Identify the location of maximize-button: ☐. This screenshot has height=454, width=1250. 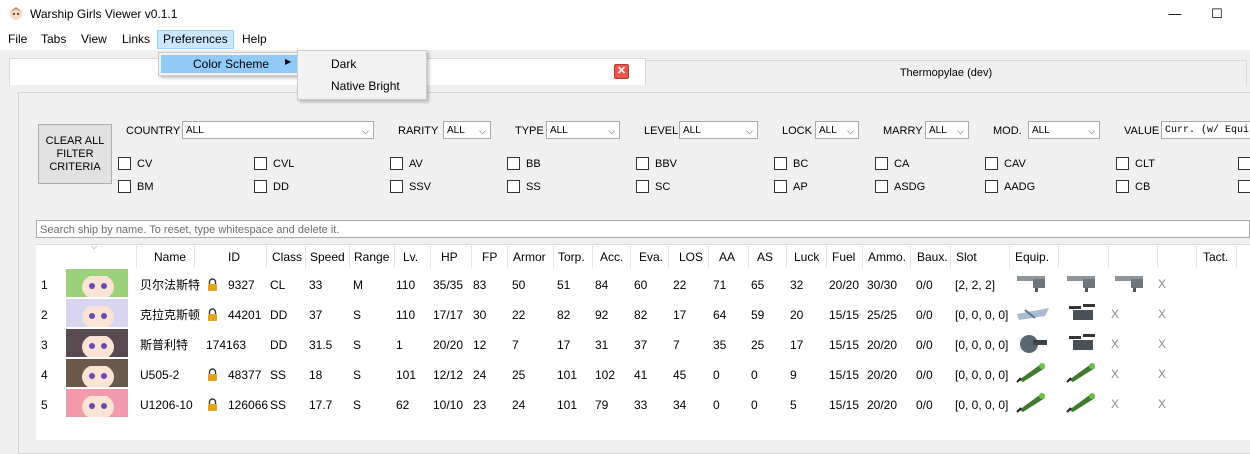
(1217, 14).